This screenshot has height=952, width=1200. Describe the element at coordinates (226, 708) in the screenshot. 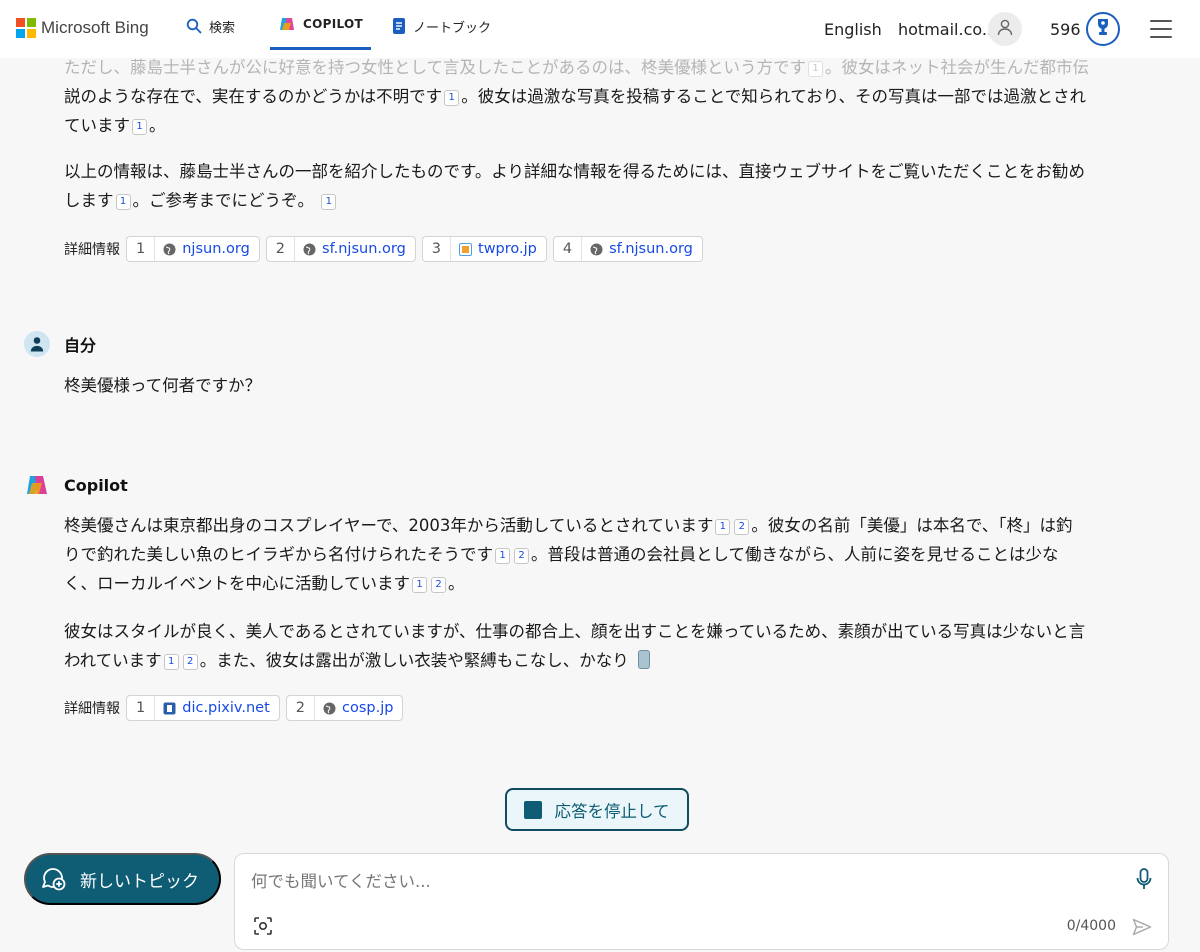

I see `source-domain: dic.pixiv.net` at that location.